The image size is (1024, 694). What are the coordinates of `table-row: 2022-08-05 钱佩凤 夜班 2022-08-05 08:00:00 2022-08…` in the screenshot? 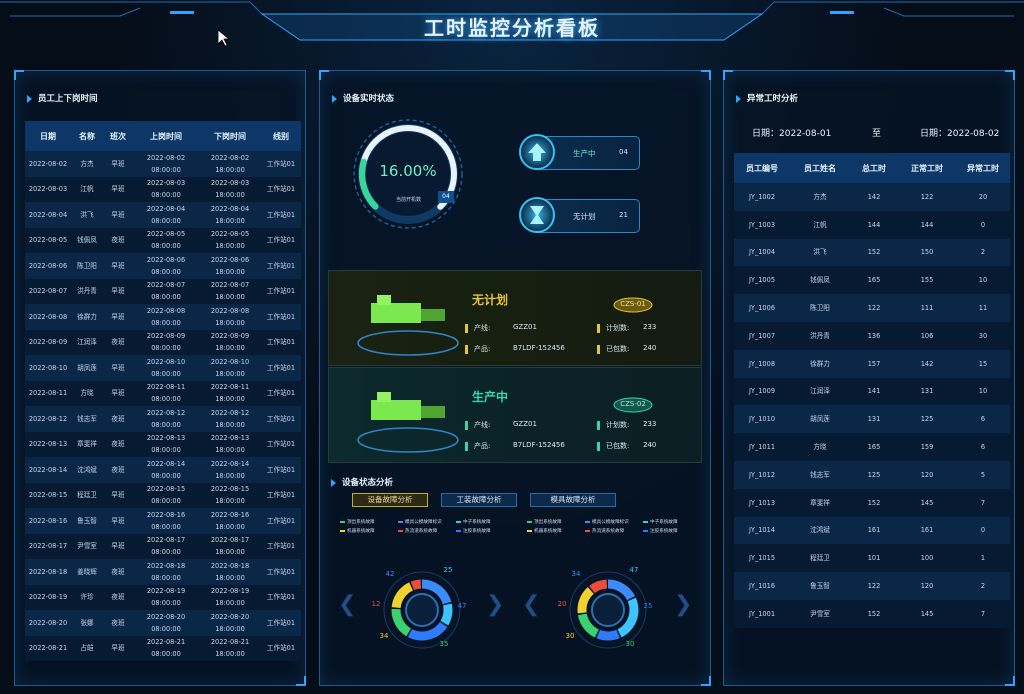 It's located at (163, 240).